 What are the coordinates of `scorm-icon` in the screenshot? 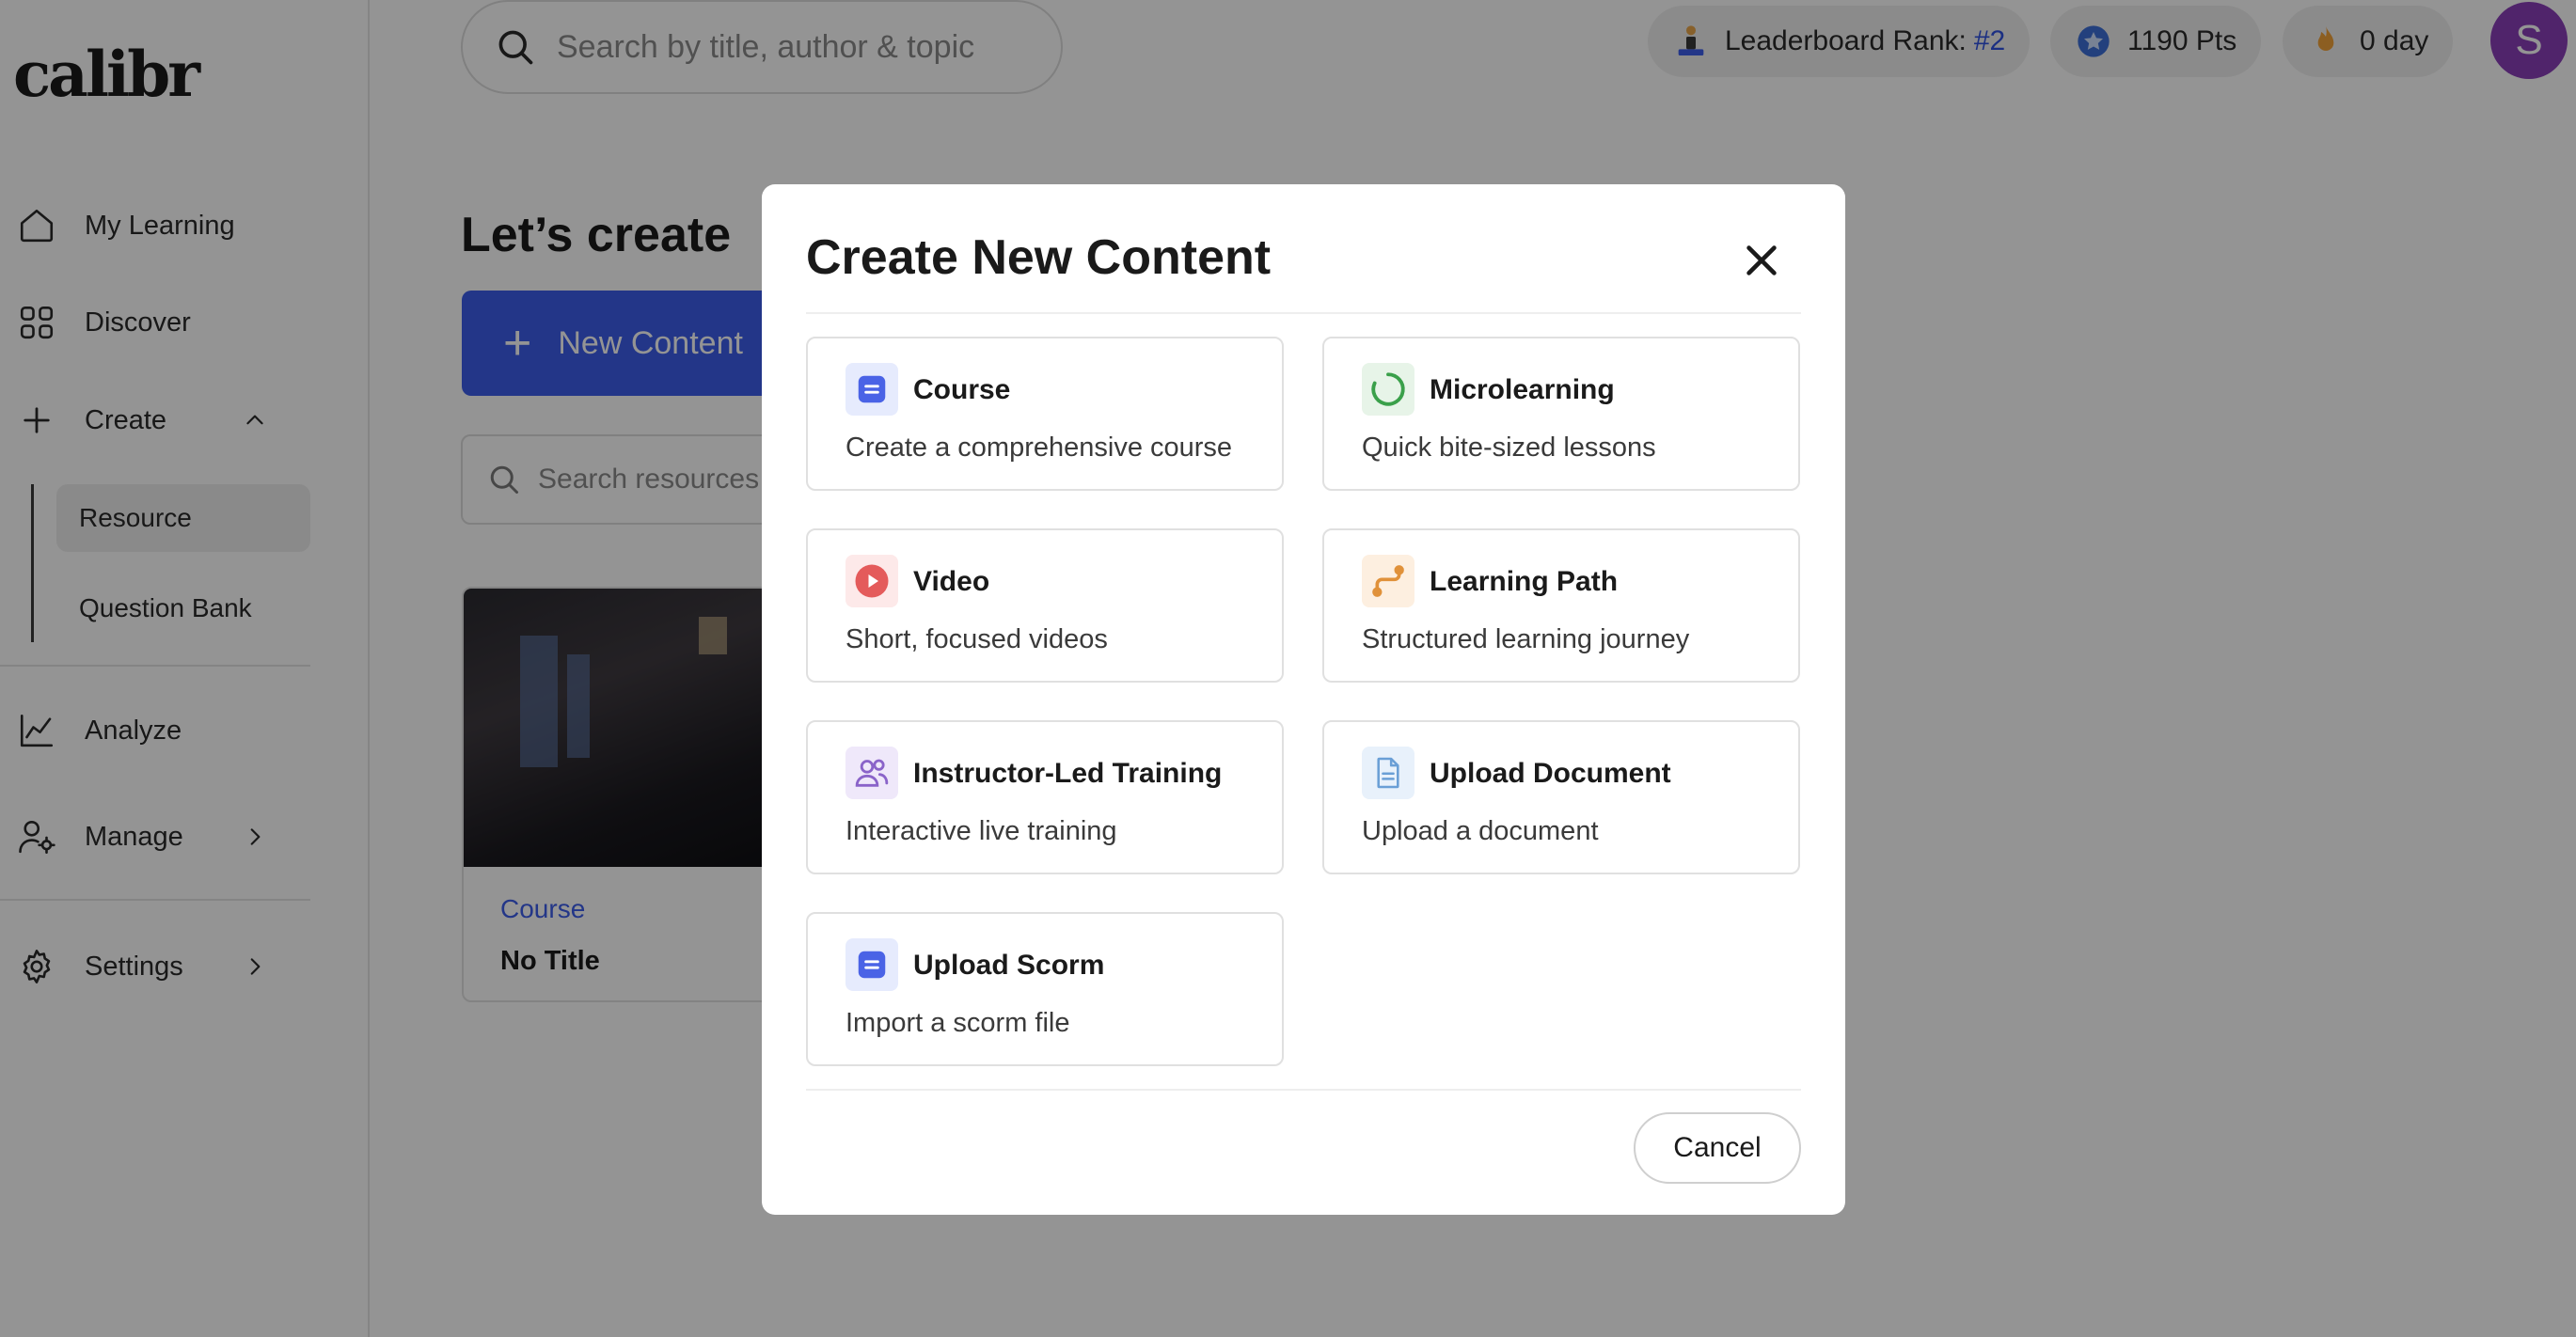 It's located at (871, 964).